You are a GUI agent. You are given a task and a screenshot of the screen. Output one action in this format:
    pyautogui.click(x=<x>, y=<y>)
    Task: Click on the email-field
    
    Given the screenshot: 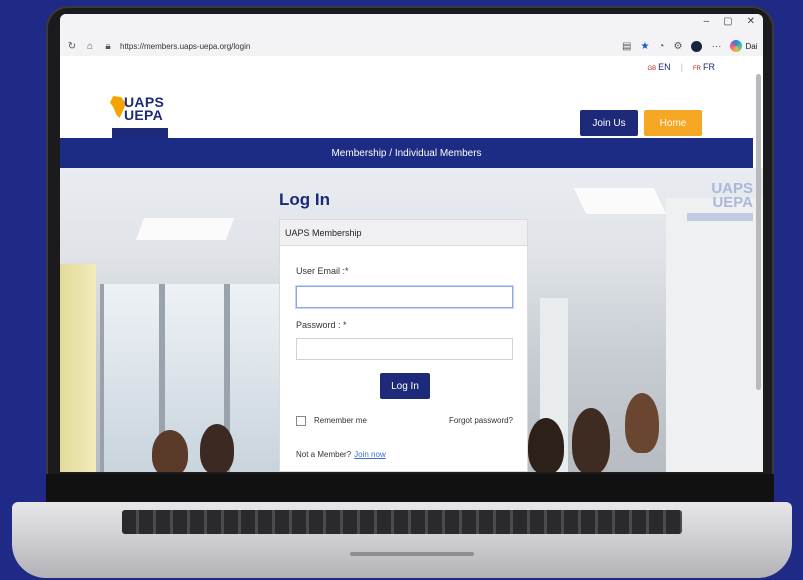 What is the action you would take?
    pyautogui.click(x=404, y=297)
    